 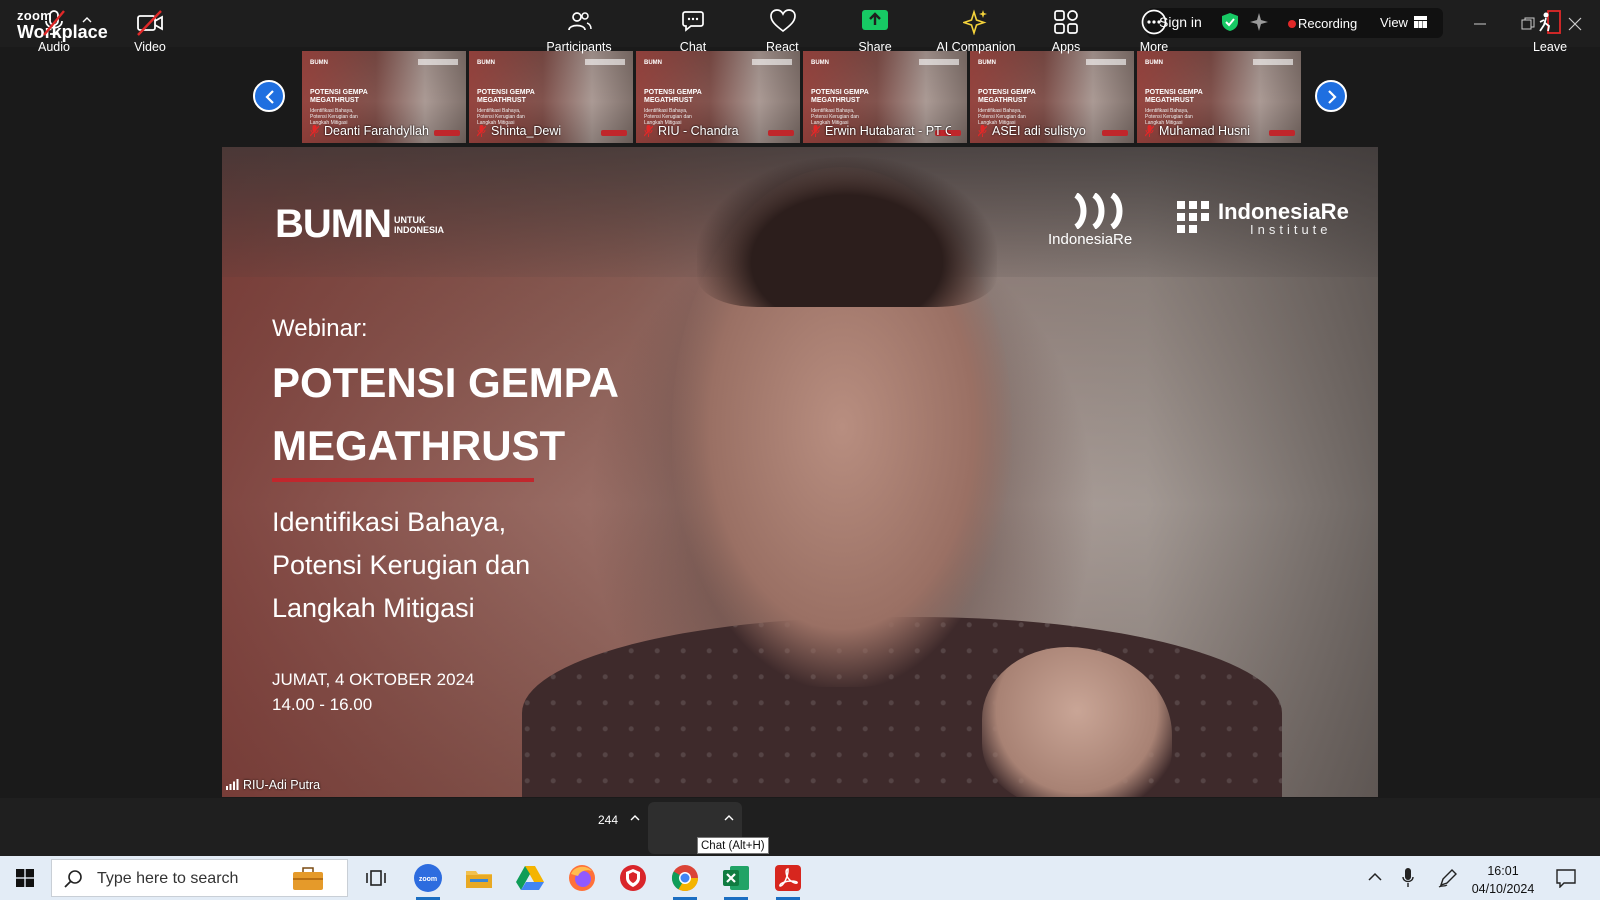 What do you see at coordinates (1154, 29) in the screenshot?
I see `more-button: More` at bounding box center [1154, 29].